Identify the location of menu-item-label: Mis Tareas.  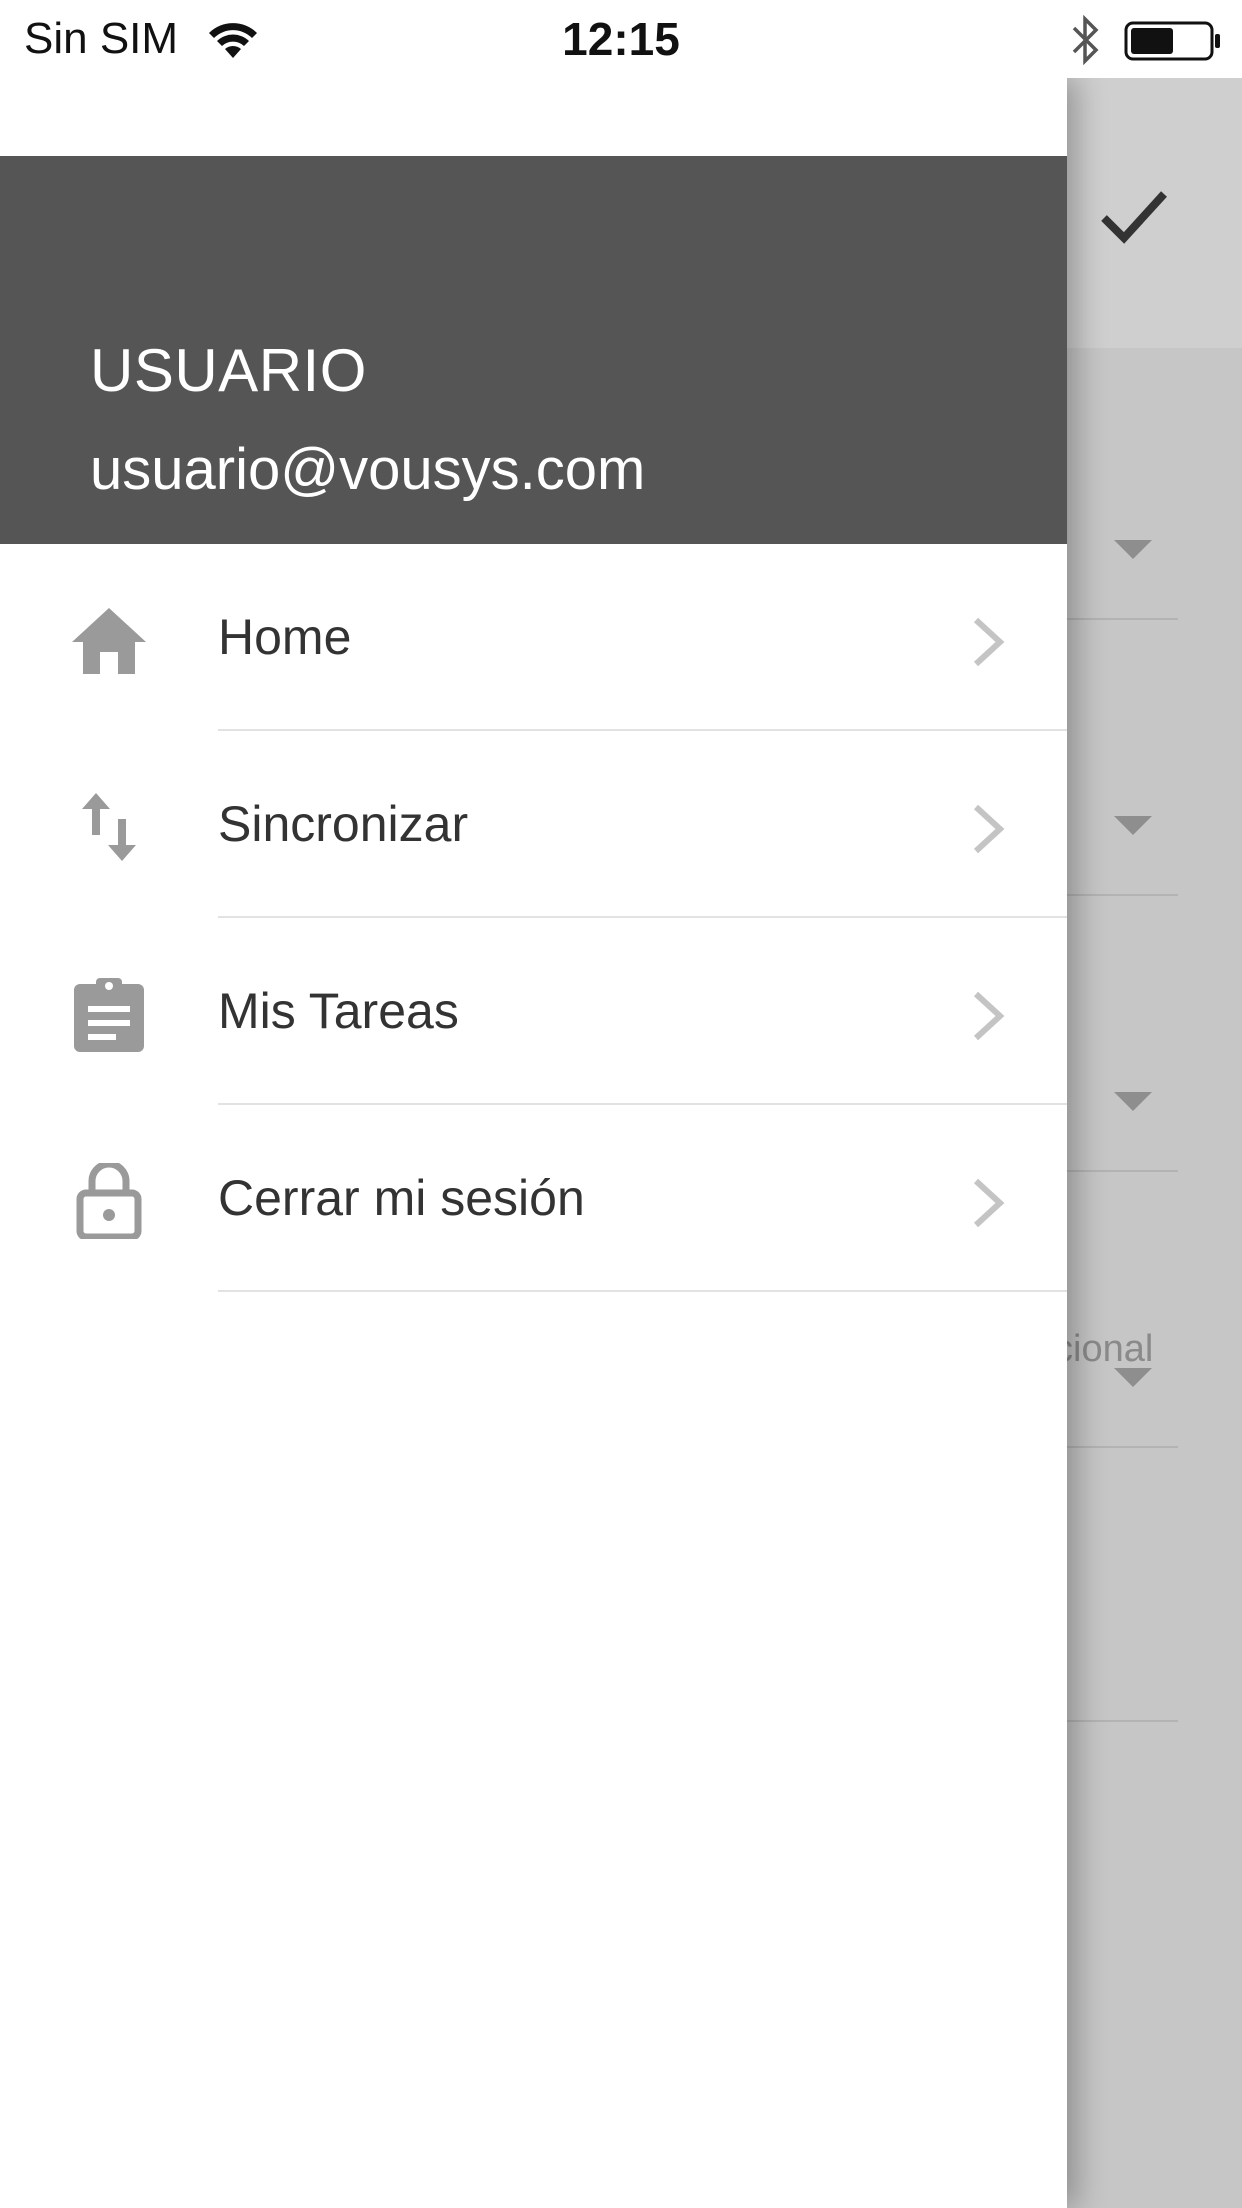
(338, 1011).